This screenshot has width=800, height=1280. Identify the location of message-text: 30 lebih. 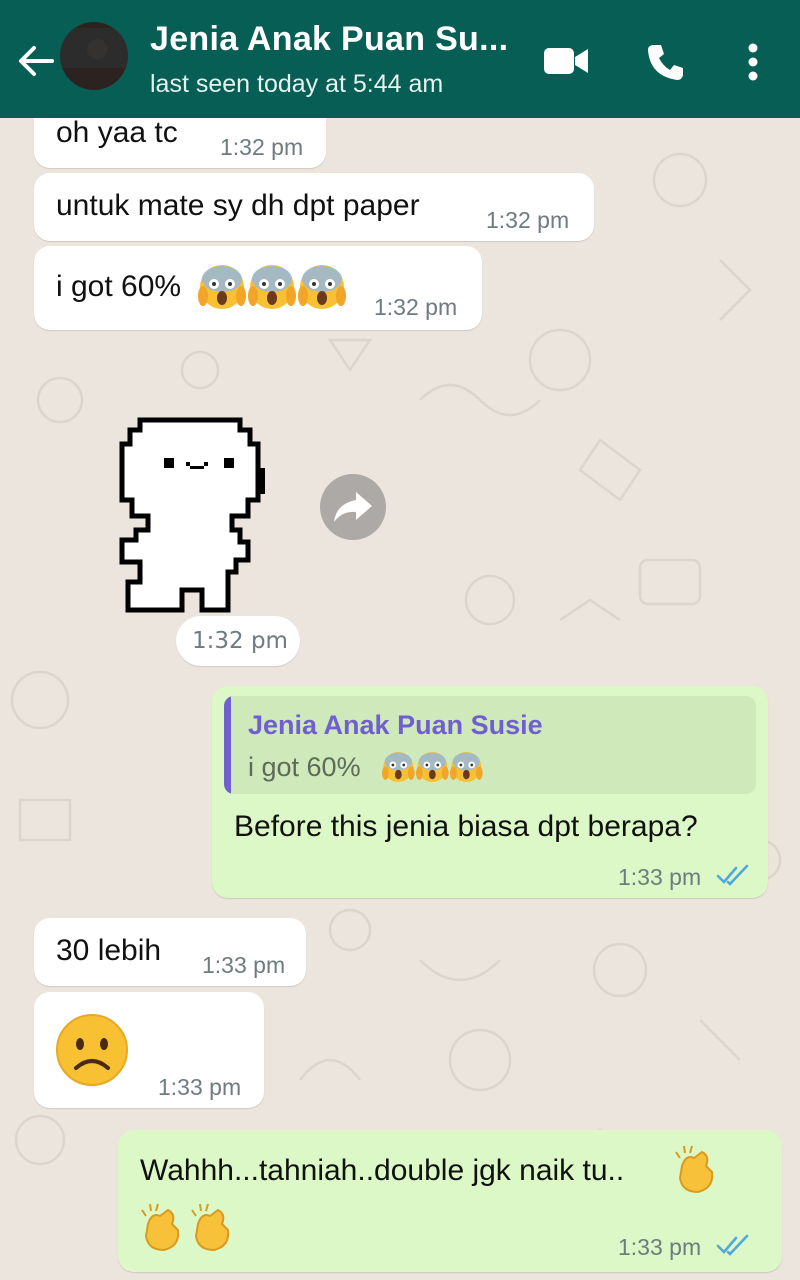
(109, 950).